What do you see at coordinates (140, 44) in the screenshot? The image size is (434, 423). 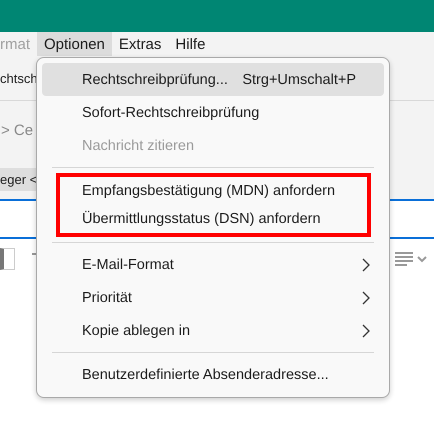 I see `menu-bar-item: Extras` at bounding box center [140, 44].